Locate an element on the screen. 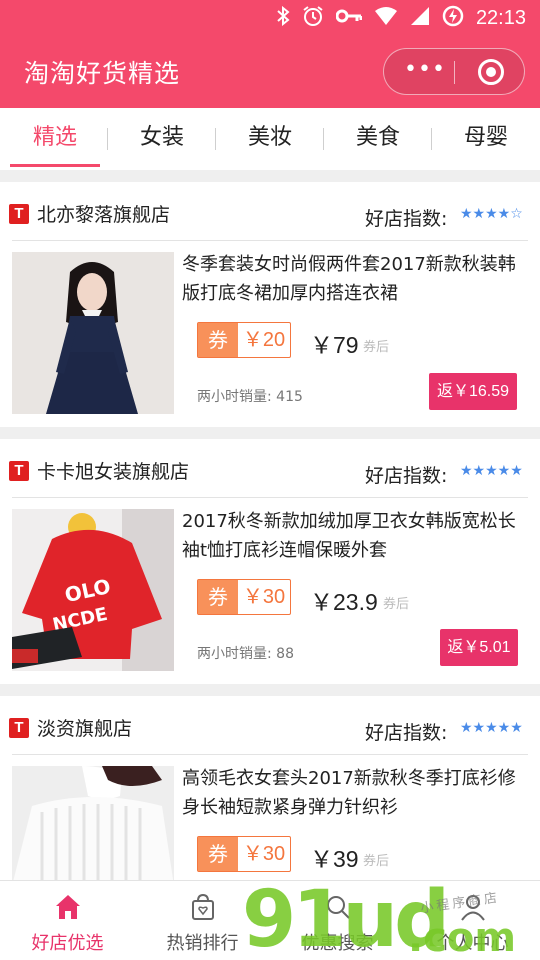 Image resolution: width=540 pixels, height=960 pixels. sales-value: 415 is located at coordinates (289, 397).